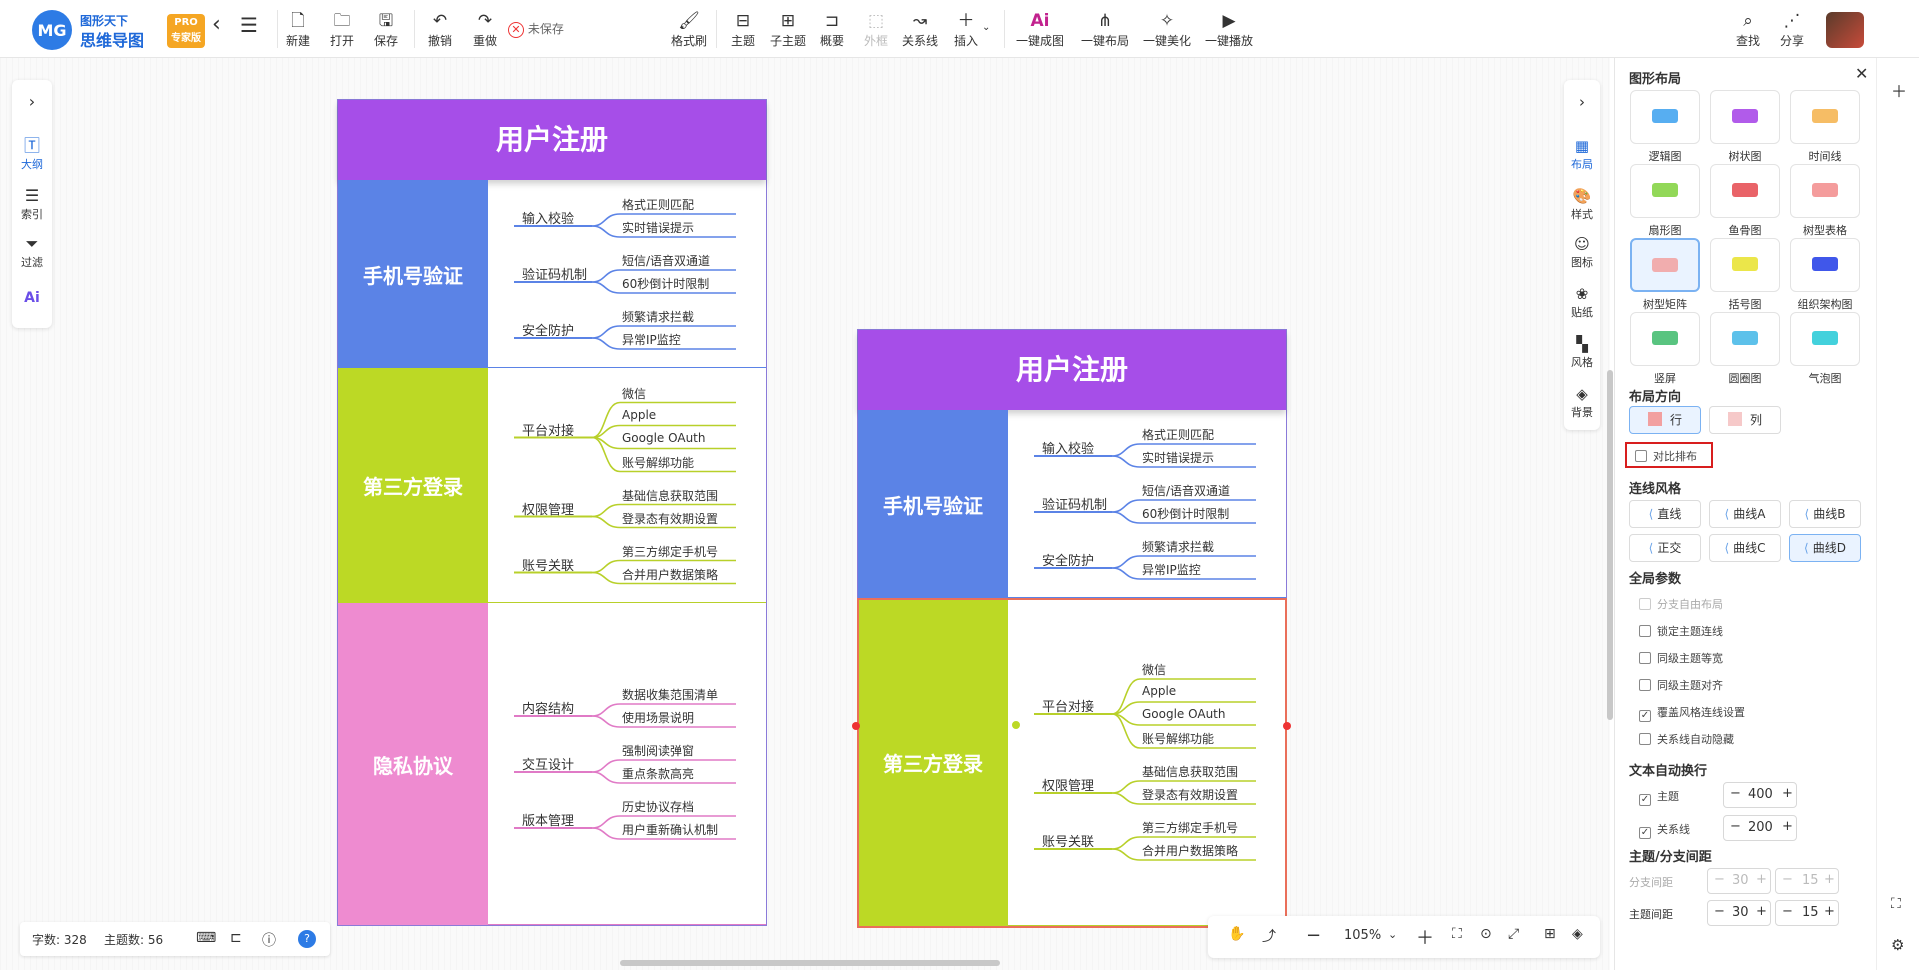 The height and width of the screenshot is (970, 1919). What do you see at coordinates (1665, 275) in the screenshot?
I see `layout-option: 树型矩阵` at bounding box center [1665, 275].